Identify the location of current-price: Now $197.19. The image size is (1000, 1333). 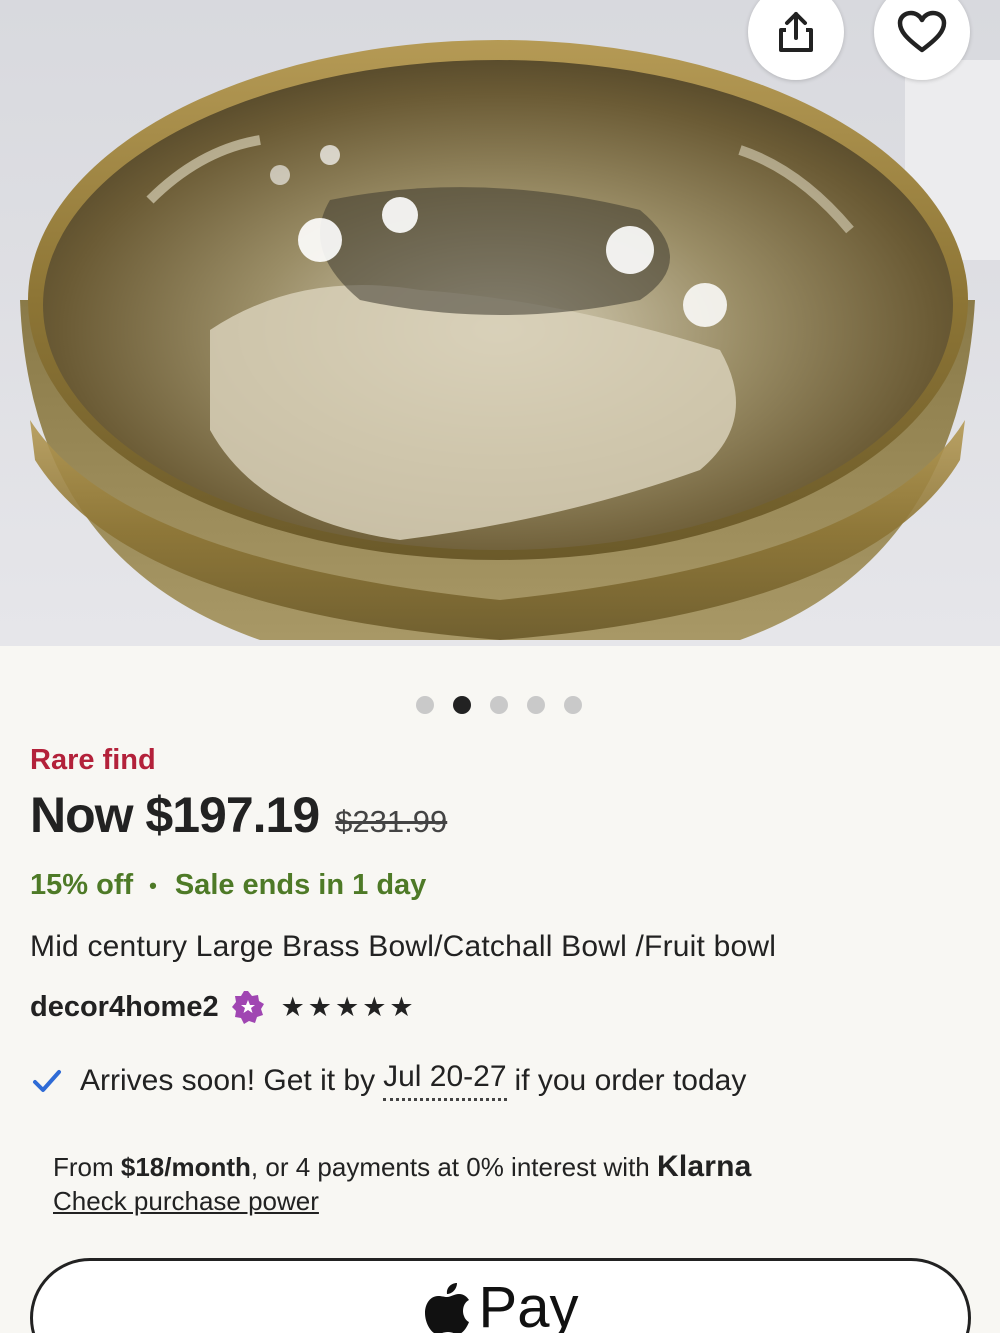
(175, 815).